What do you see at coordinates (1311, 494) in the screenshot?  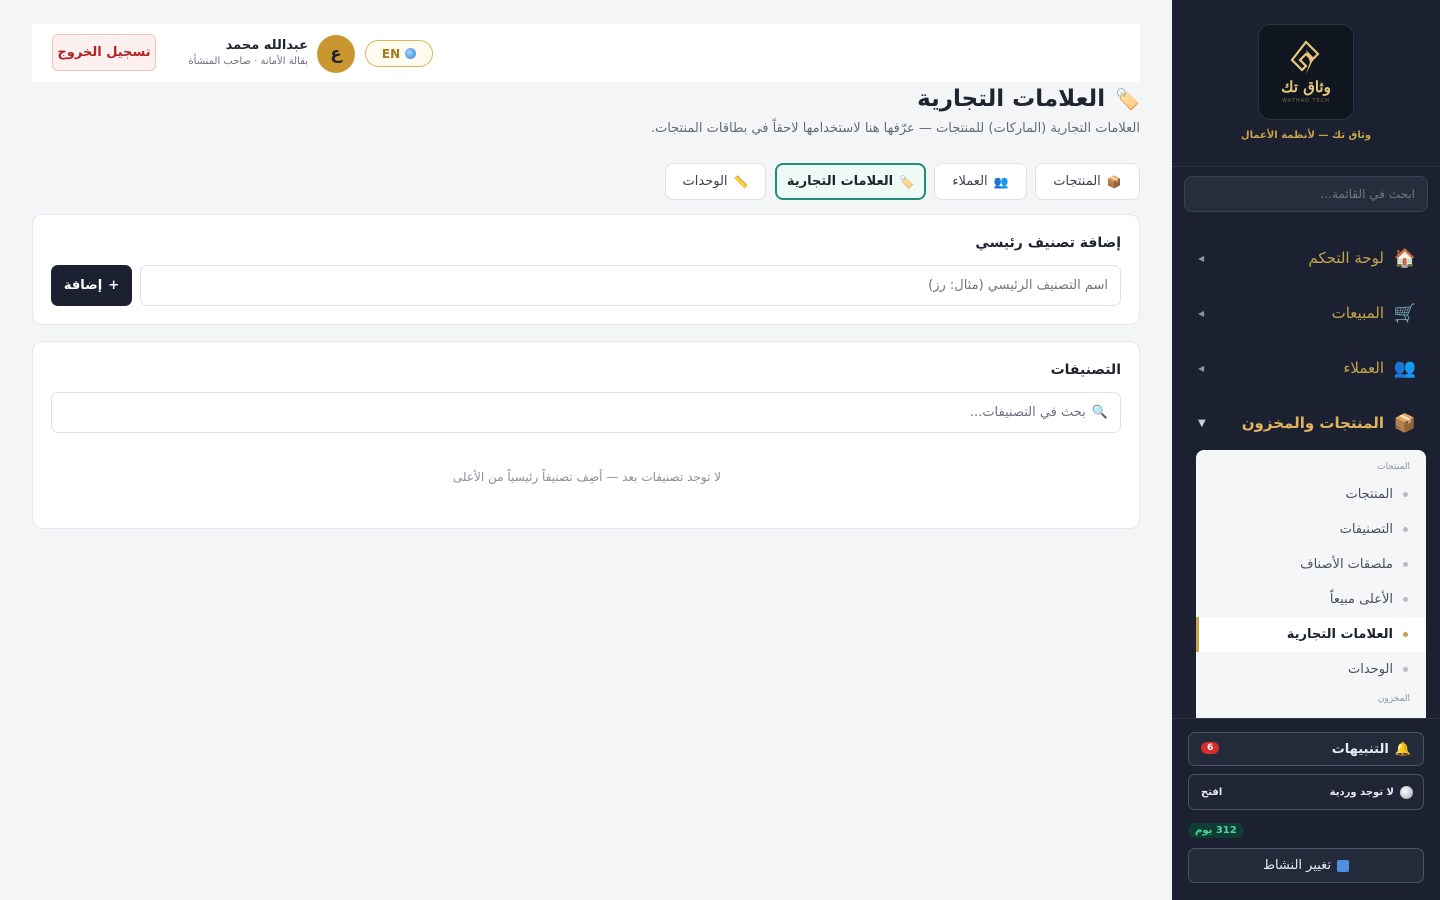 I see `submenu-item-products: المنتجات` at bounding box center [1311, 494].